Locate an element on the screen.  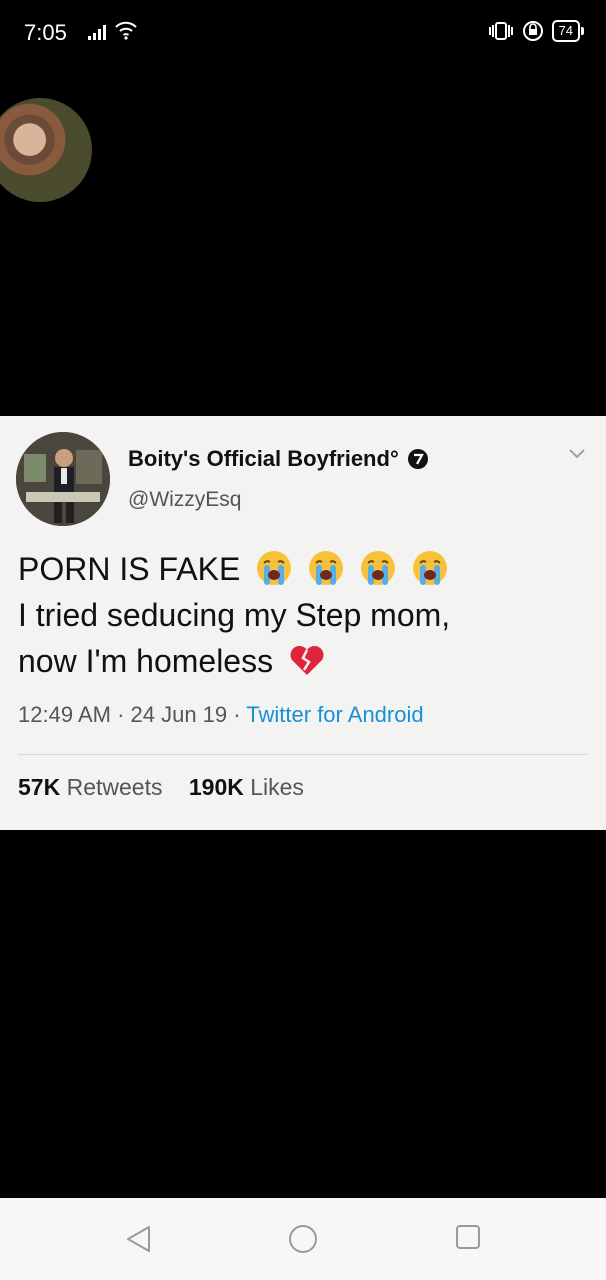
navigation-bar is located at coordinates (303, 1239).